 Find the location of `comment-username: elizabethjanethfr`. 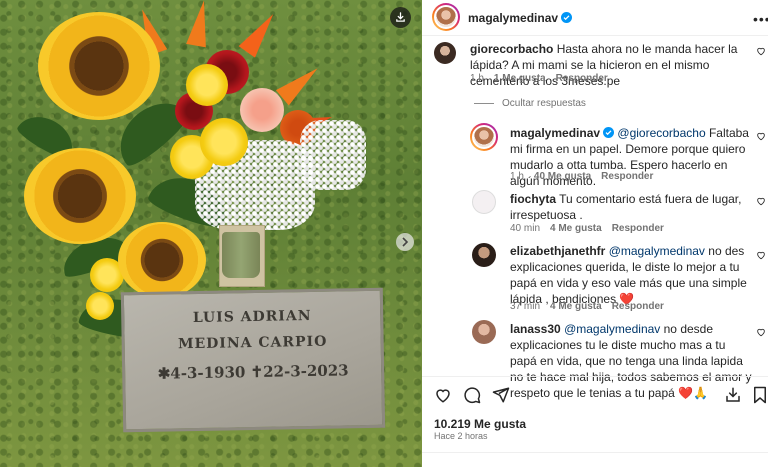

comment-username: elizabethjanethfr is located at coordinates (557, 251).